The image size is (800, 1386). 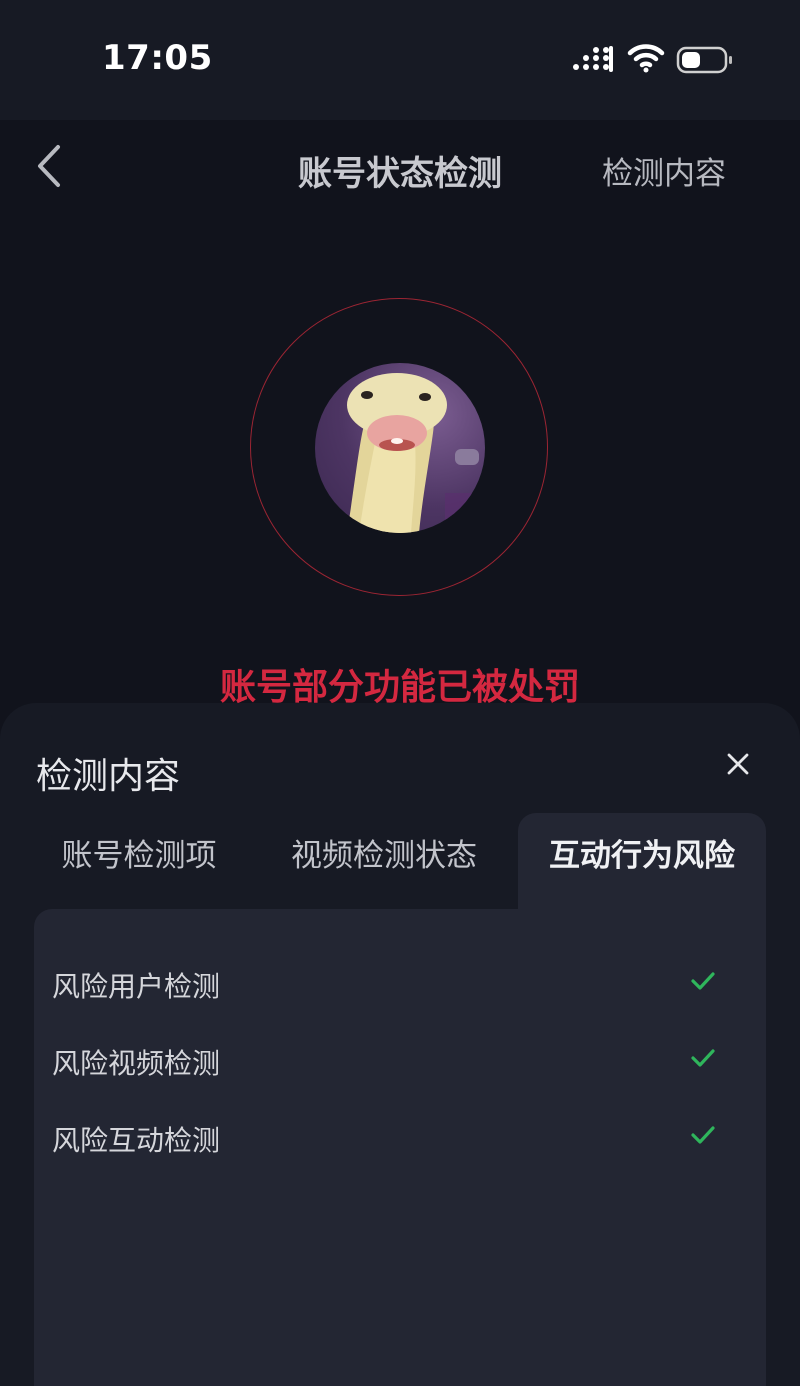 What do you see at coordinates (400, 168) in the screenshot?
I see `navigation-bar: 账号状态检测 检测内容` at bounding box center [400, 168].